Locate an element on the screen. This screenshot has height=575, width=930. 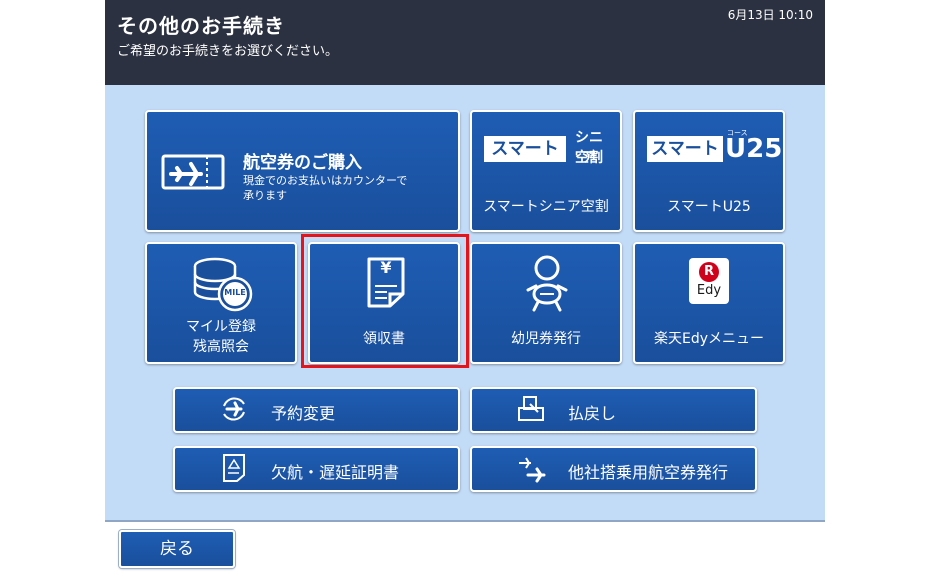
airplane-change-icon is located at coordinates (234, 409).